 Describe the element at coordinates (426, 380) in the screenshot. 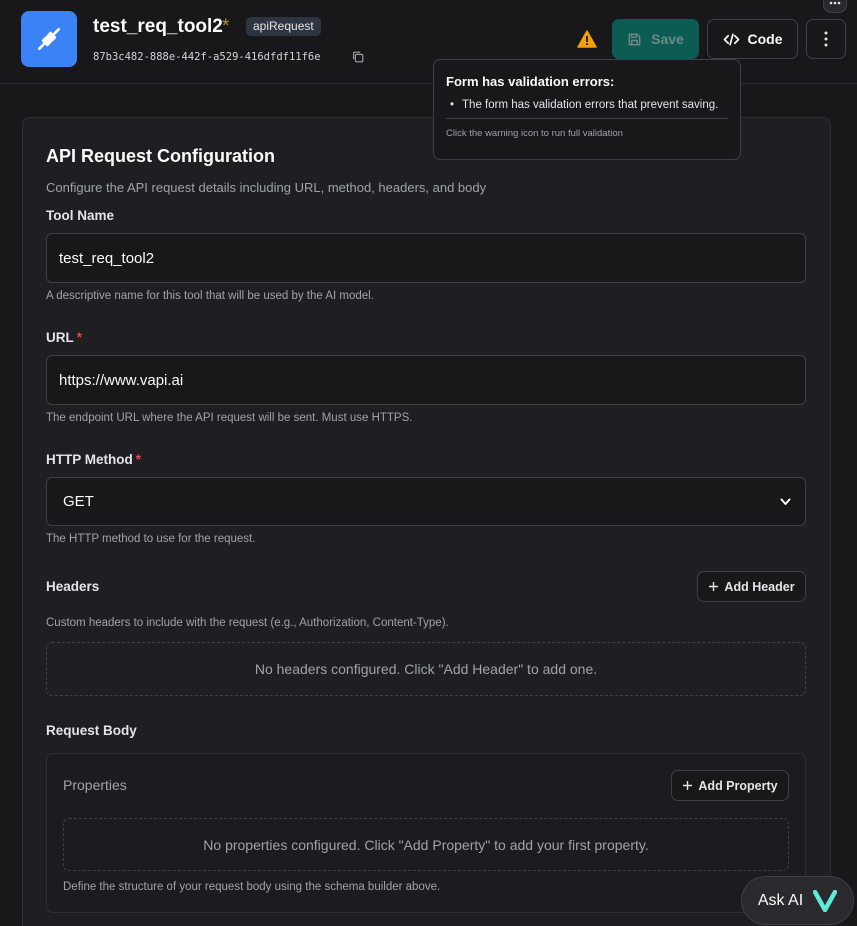

I see `url-input` at that location.